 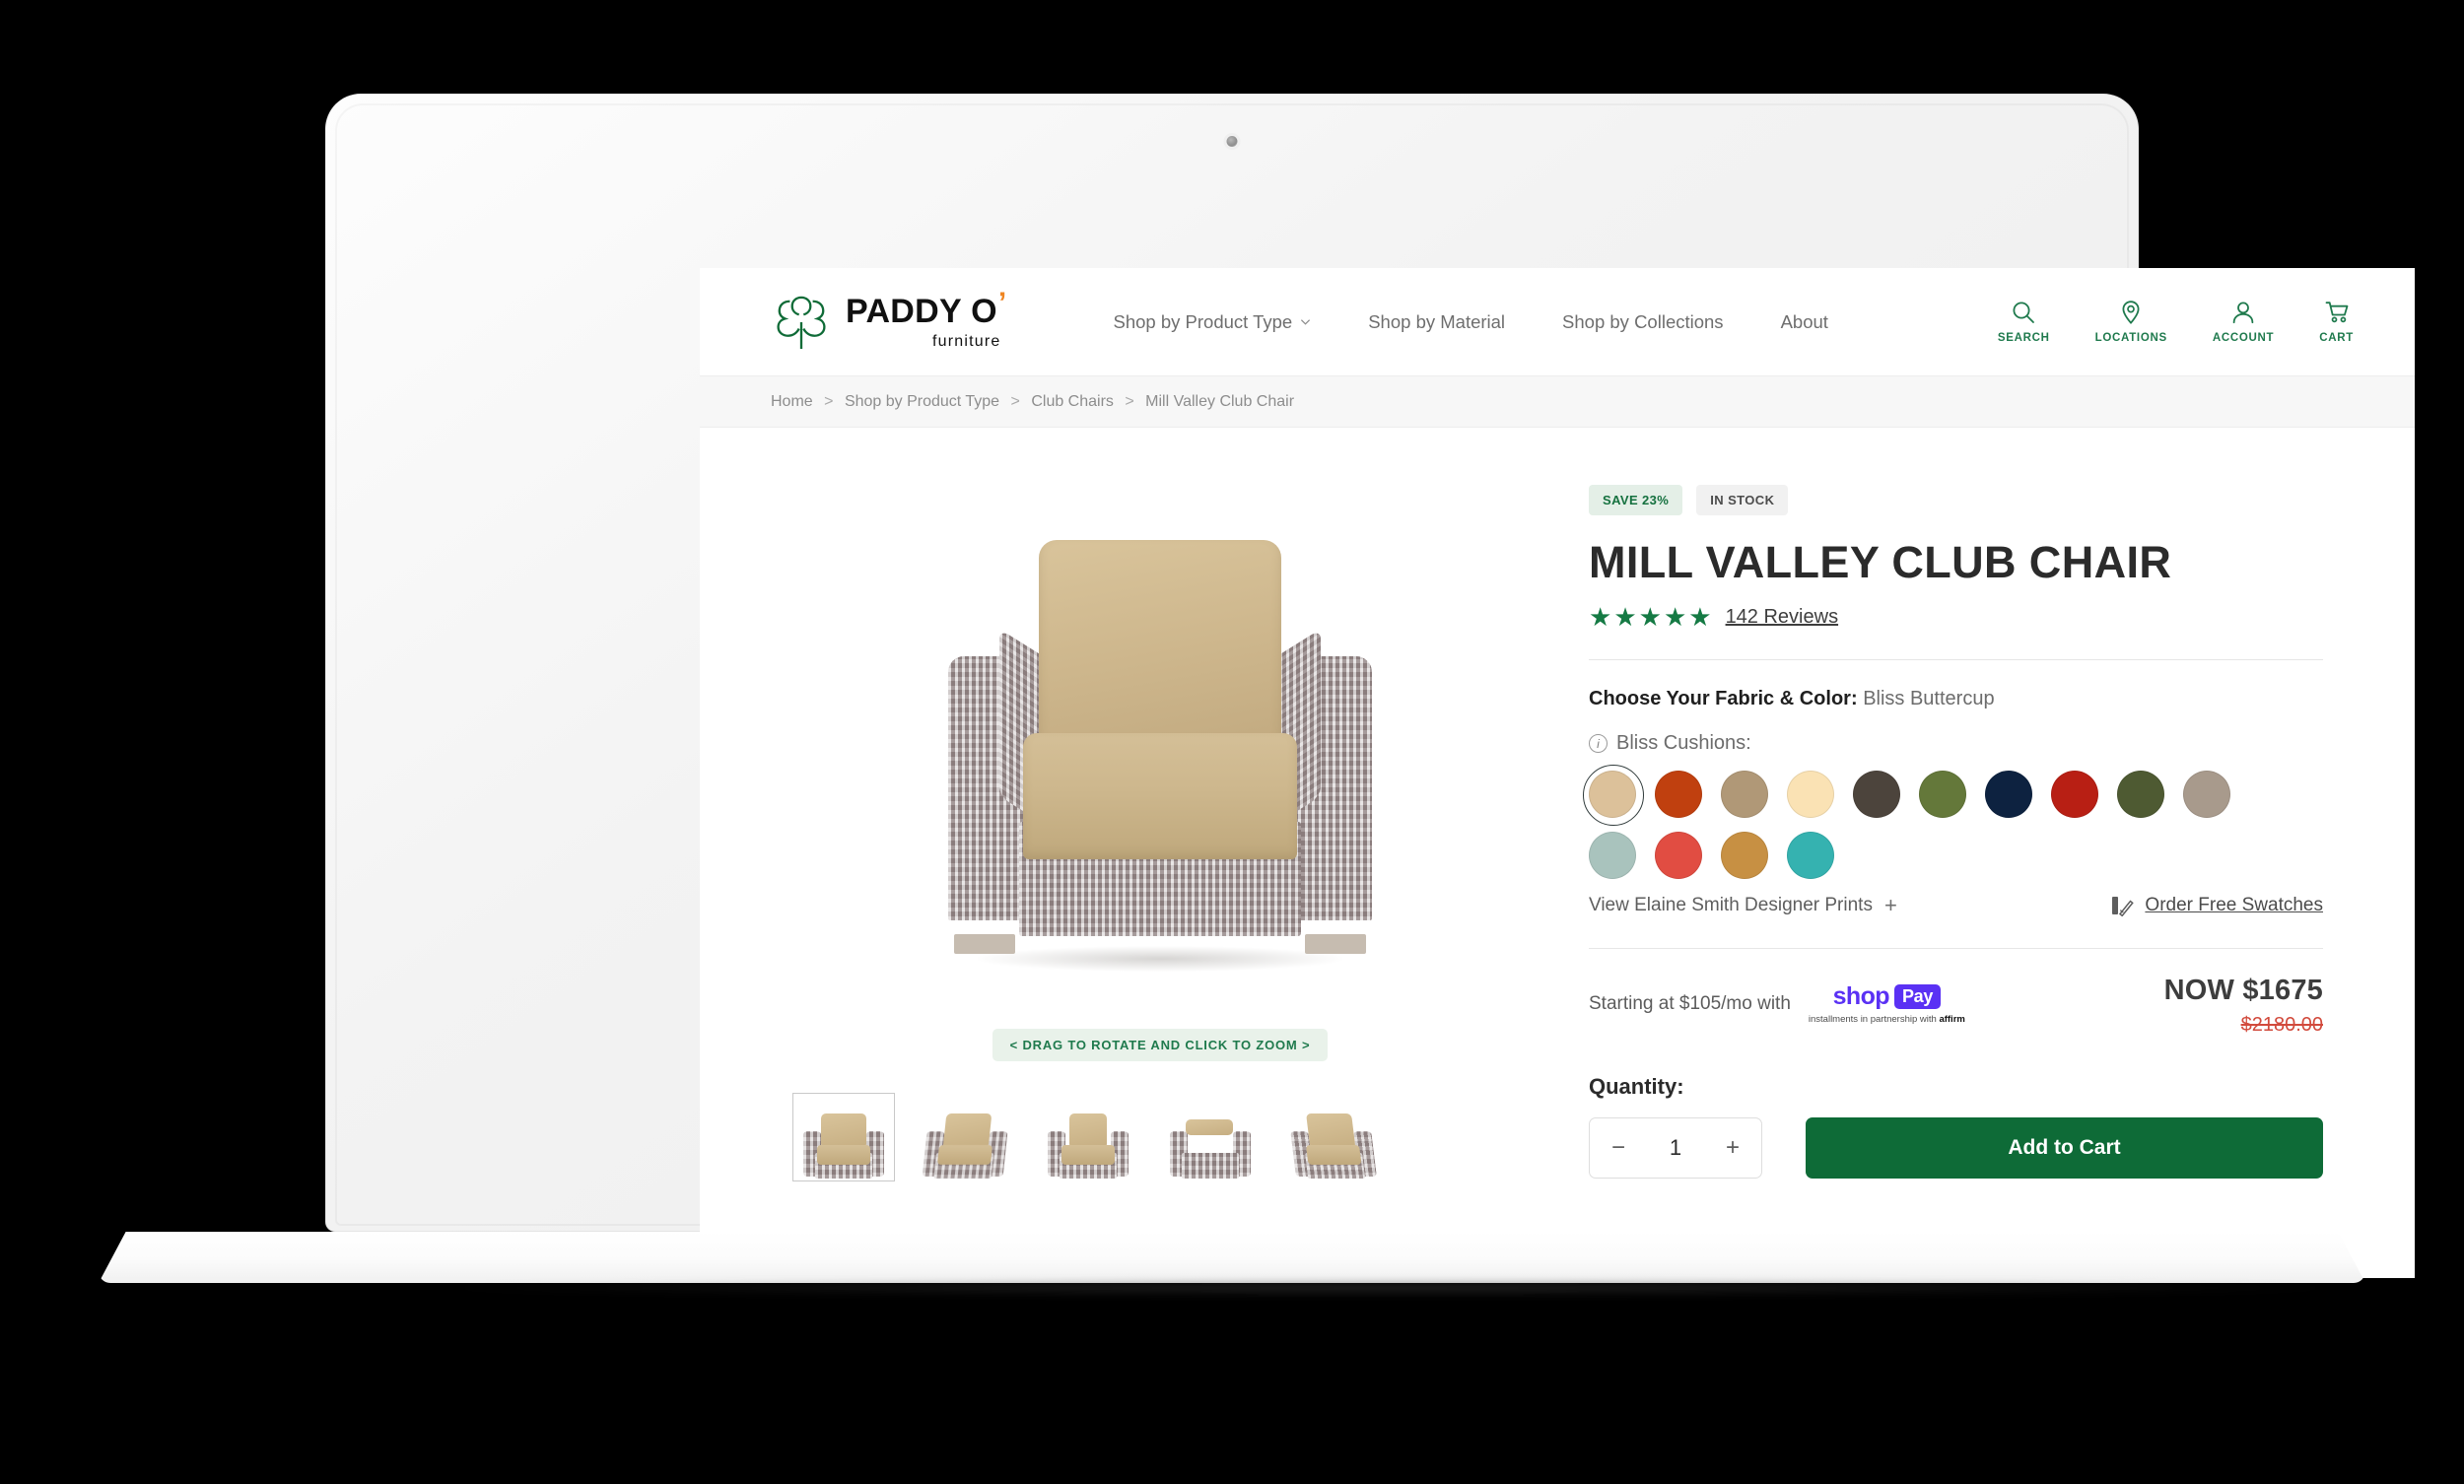 I want to click on nav-label: About, so click(x=1804, y=321).